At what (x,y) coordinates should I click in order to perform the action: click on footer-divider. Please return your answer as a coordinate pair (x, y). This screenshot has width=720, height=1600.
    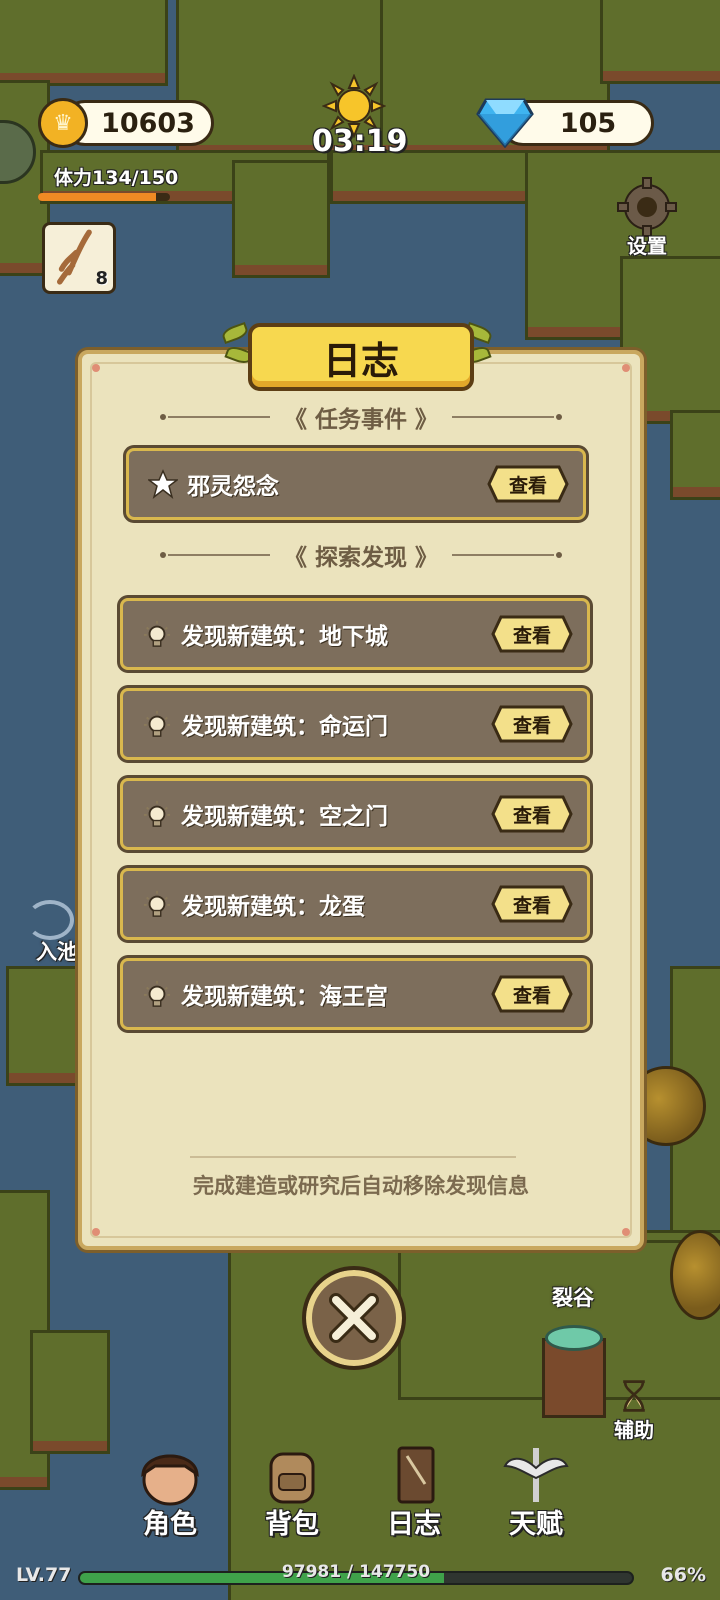
    Looking at the image, I should click on (353, 1157).